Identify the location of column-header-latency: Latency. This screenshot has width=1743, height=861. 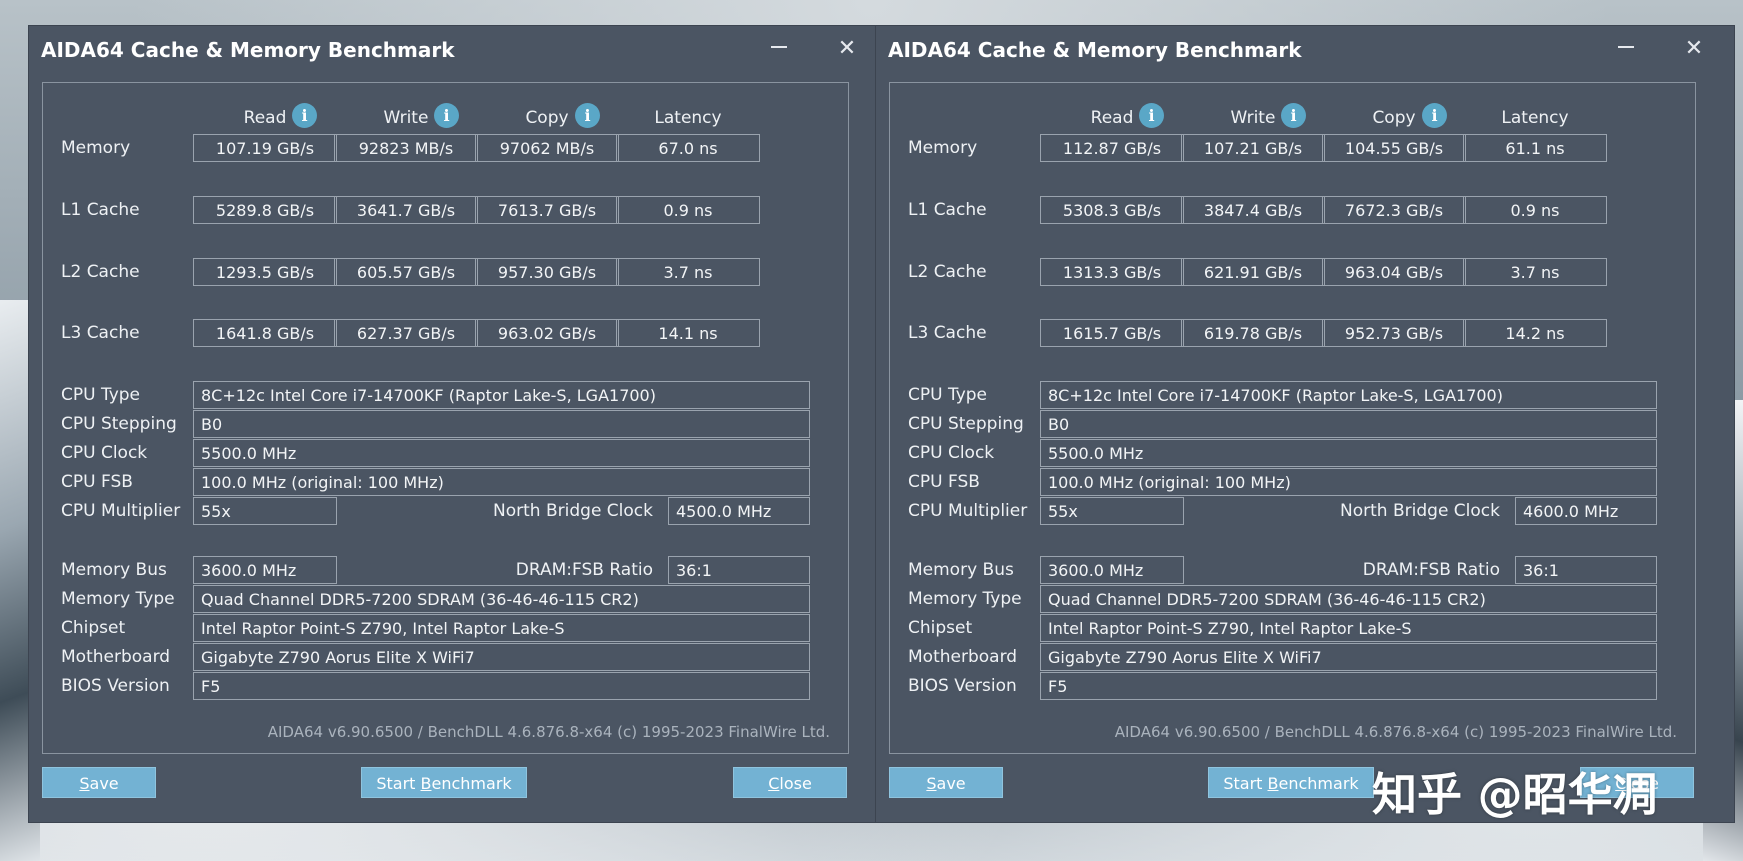
(1535, 118).